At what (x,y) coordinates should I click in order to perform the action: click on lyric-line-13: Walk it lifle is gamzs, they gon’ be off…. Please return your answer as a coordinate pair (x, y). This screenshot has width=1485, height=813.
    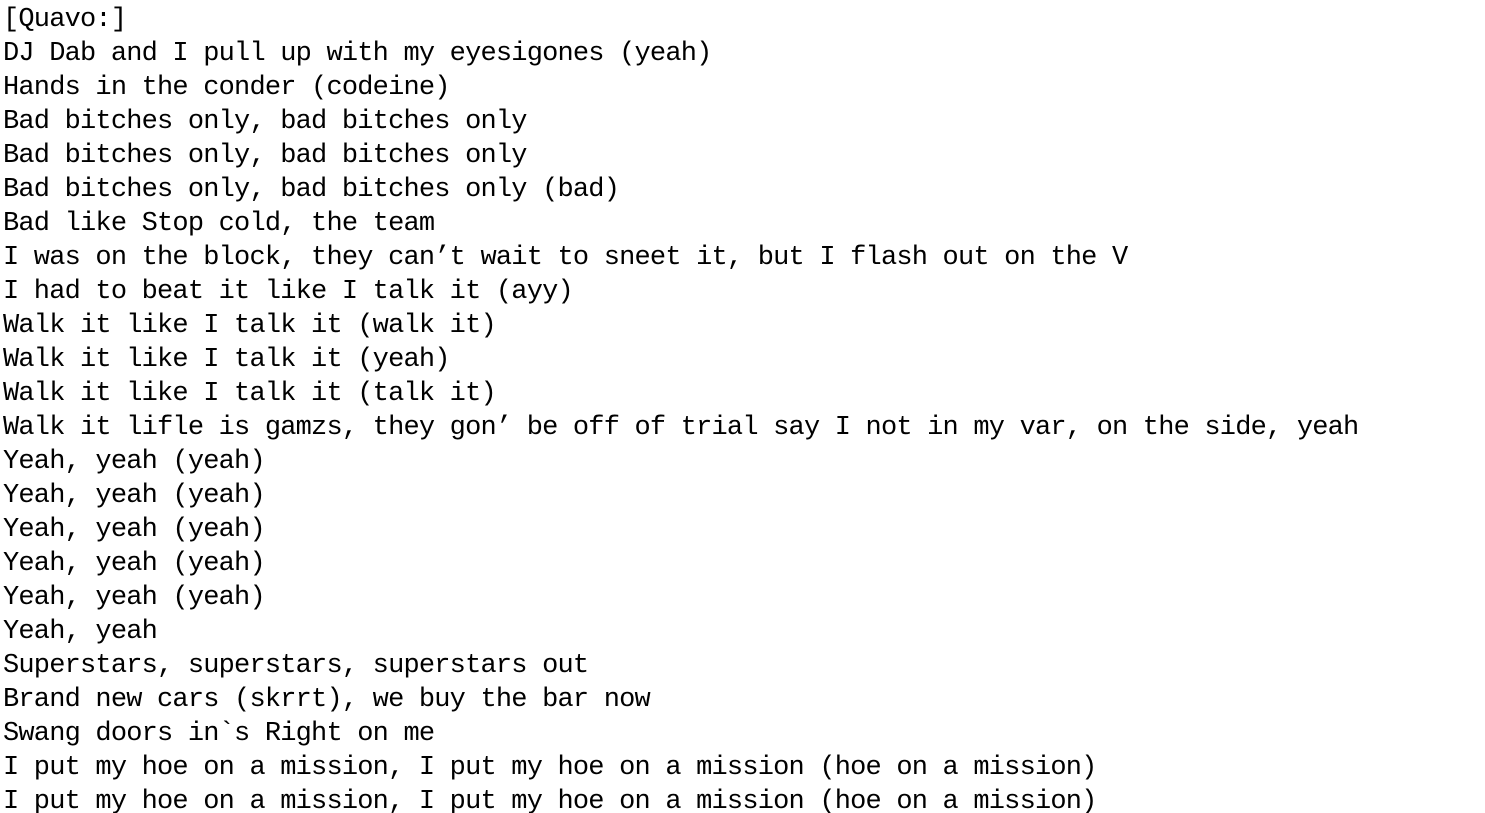
    Looking at the image, I should click on (681, 428).